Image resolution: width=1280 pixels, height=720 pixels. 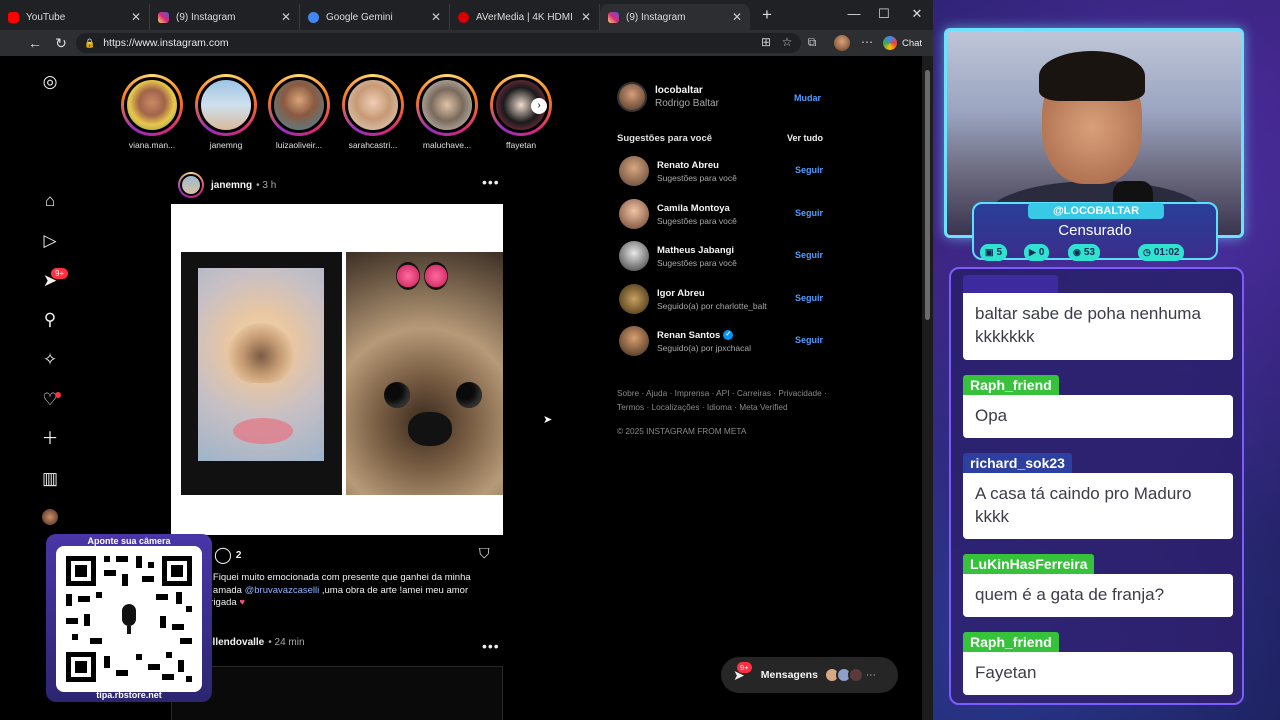 What do you see at coordinates (539, 106) in the screenshot?
I see `chevron-right-icon: ›` at bounding box center [539, 106].